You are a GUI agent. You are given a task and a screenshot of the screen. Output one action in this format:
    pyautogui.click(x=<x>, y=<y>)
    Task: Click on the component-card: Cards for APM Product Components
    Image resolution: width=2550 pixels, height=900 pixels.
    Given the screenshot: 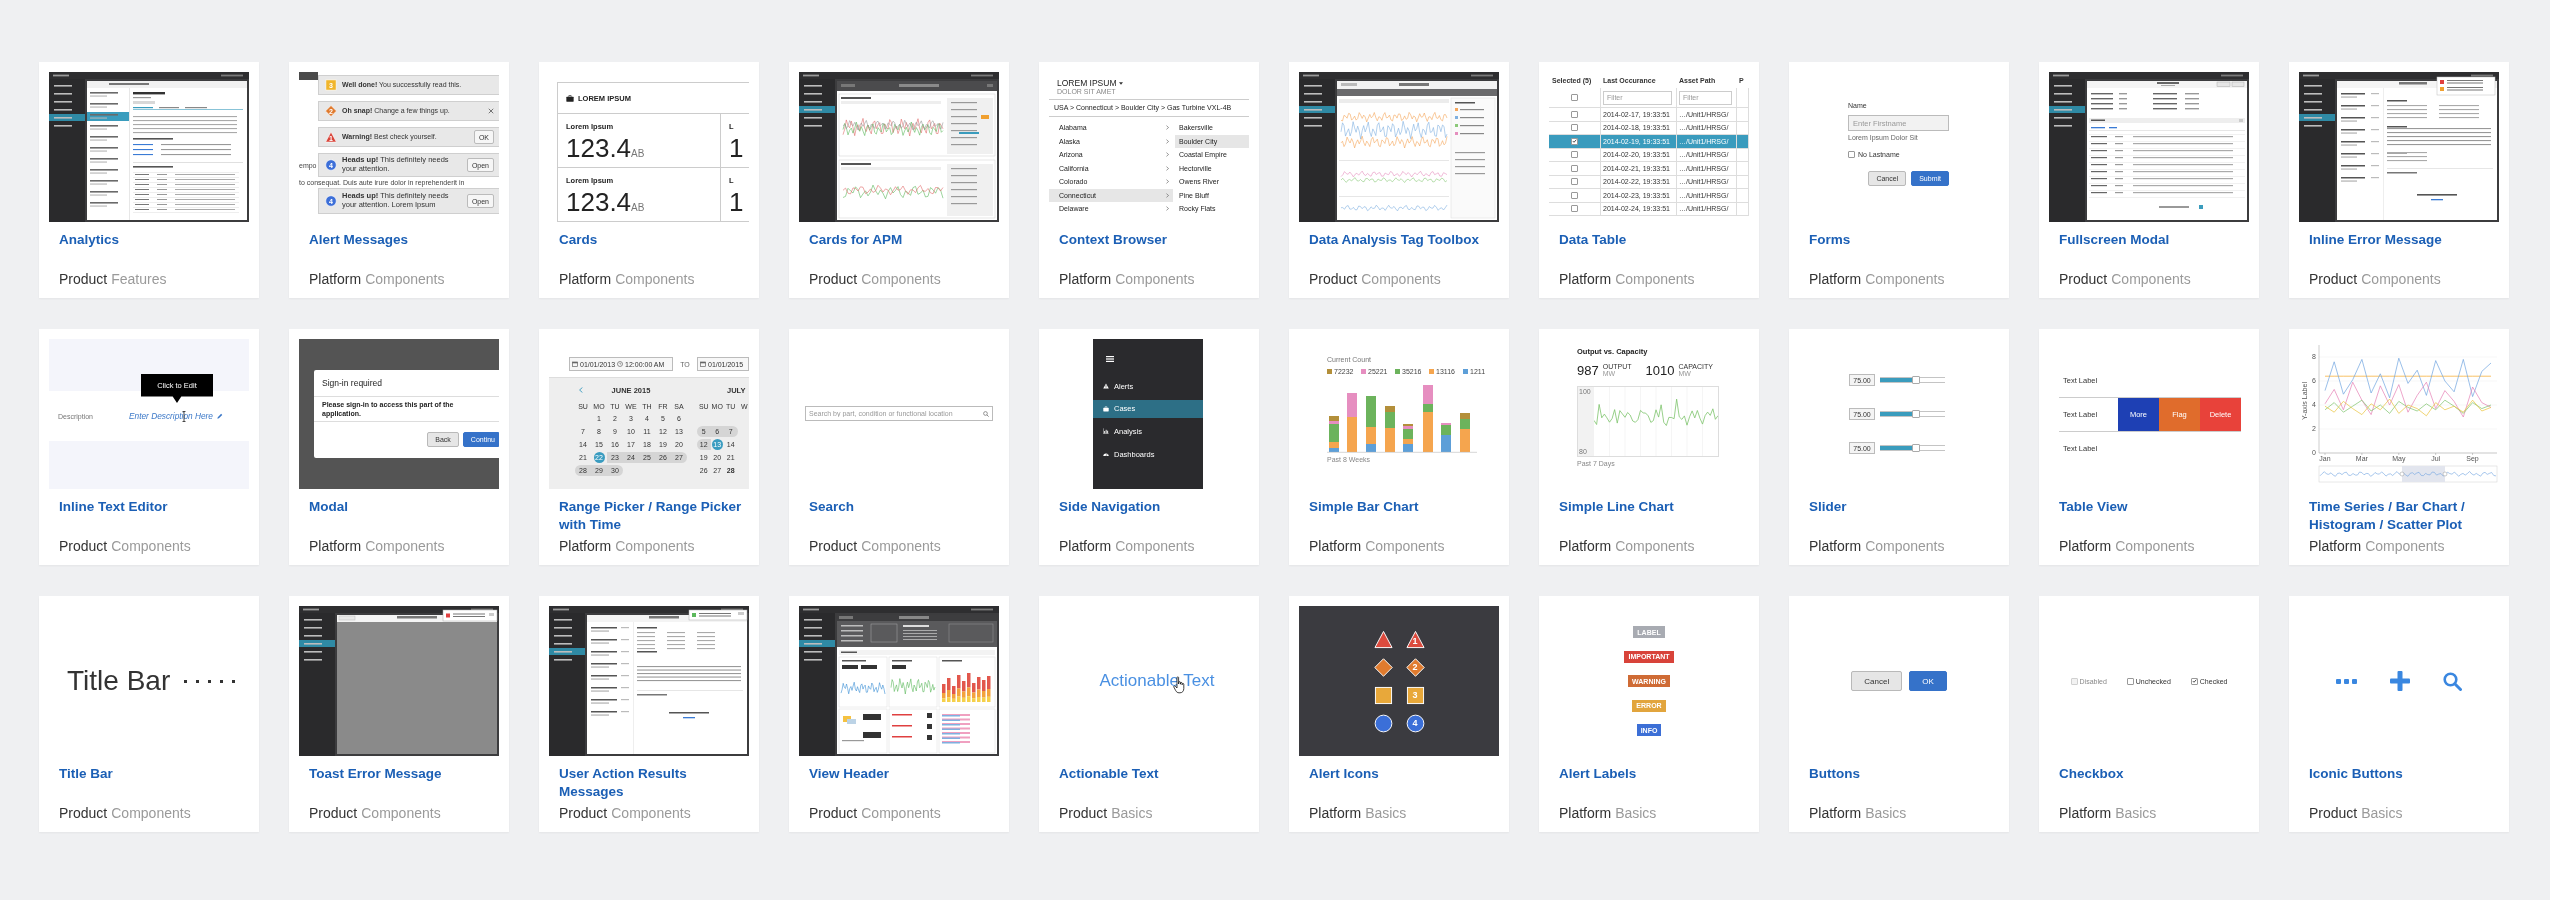 What is the action you would take?
    pyautogui.click(x=899, y=180)
    